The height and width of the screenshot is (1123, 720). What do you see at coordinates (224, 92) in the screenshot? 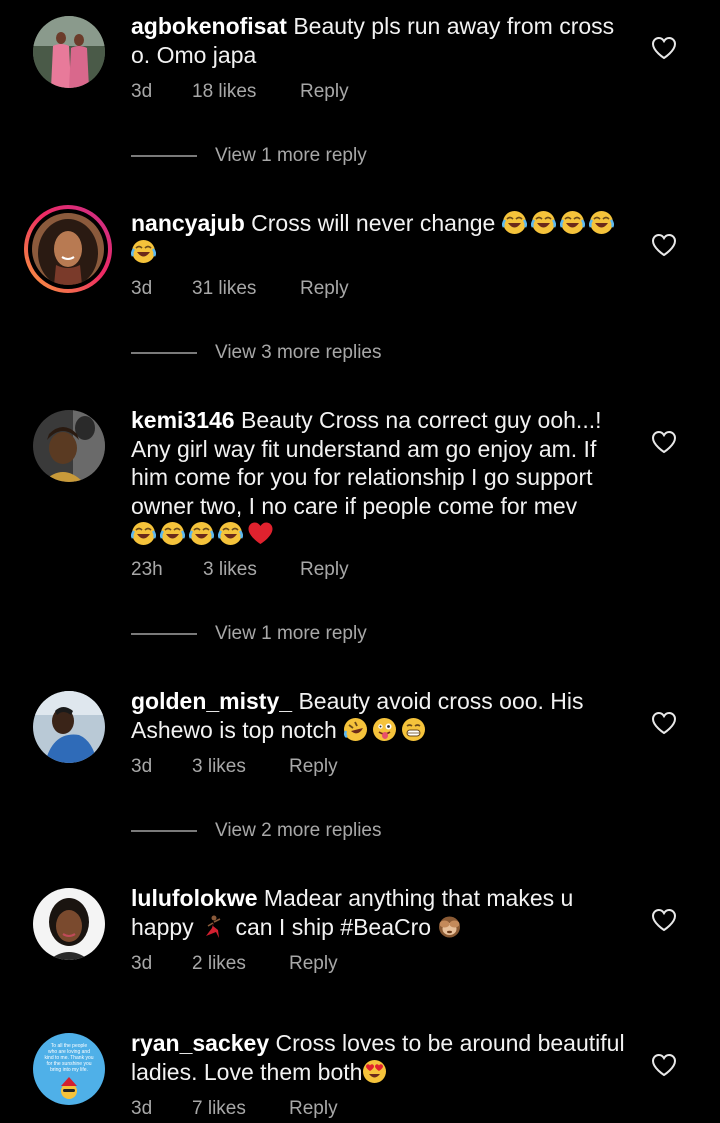
I see `comment-likes: 18 likes` at bounding box center [224, 92].